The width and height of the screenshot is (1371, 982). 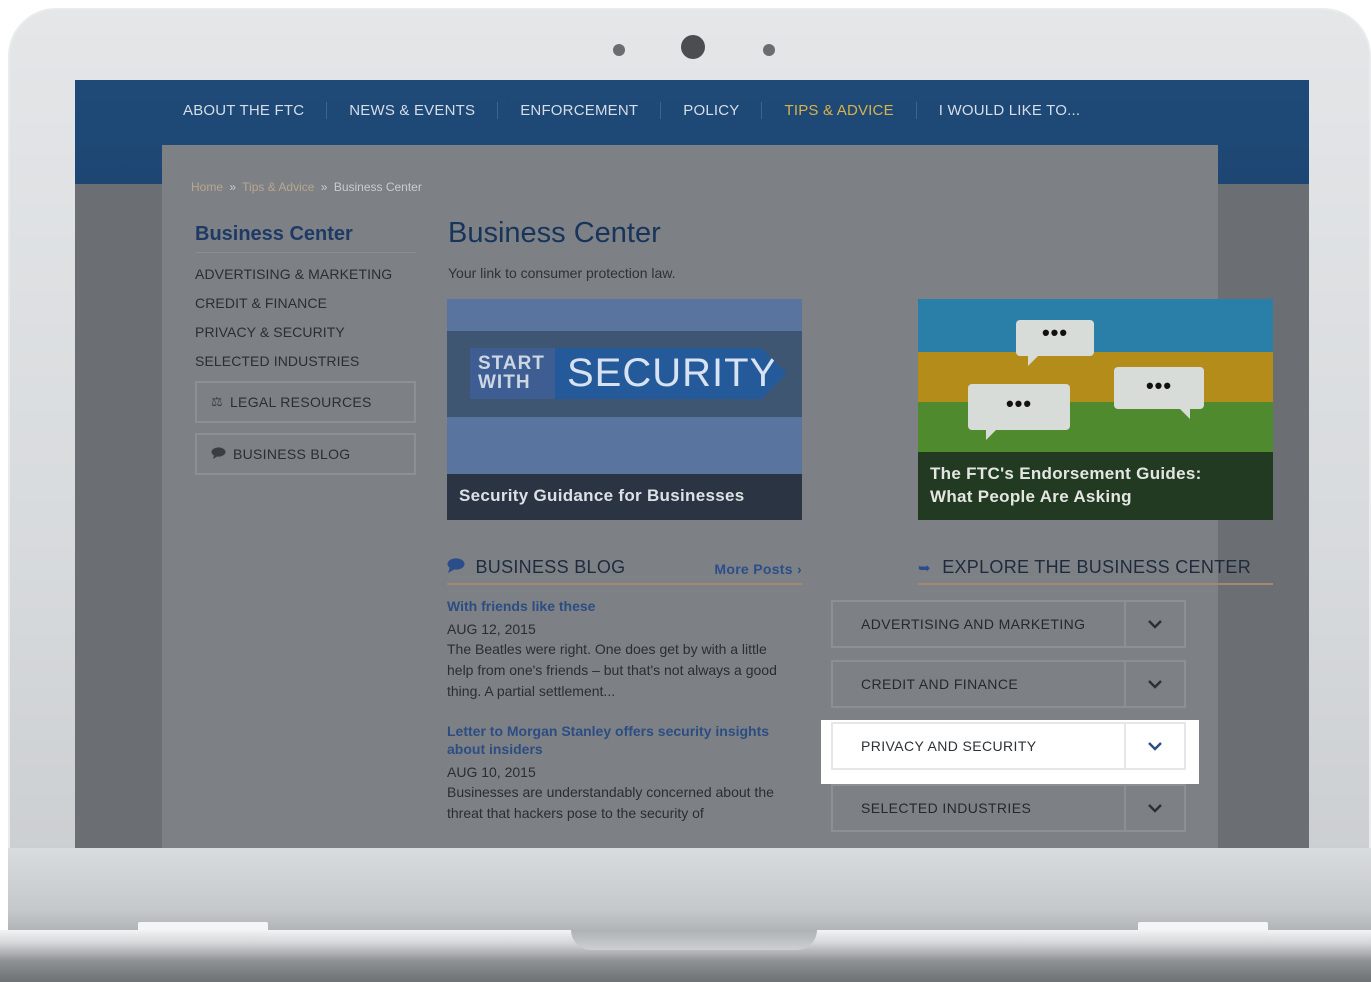 I want to click on nav-policy: POLICY, so click(x=723, y=110).